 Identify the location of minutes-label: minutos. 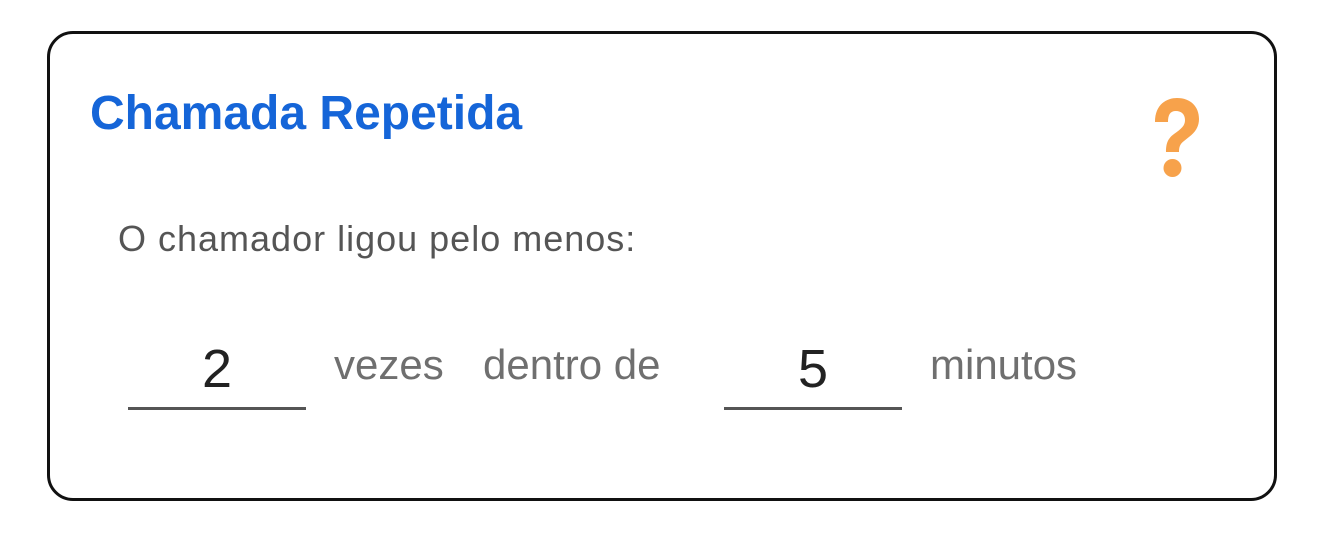
(1004, 364).